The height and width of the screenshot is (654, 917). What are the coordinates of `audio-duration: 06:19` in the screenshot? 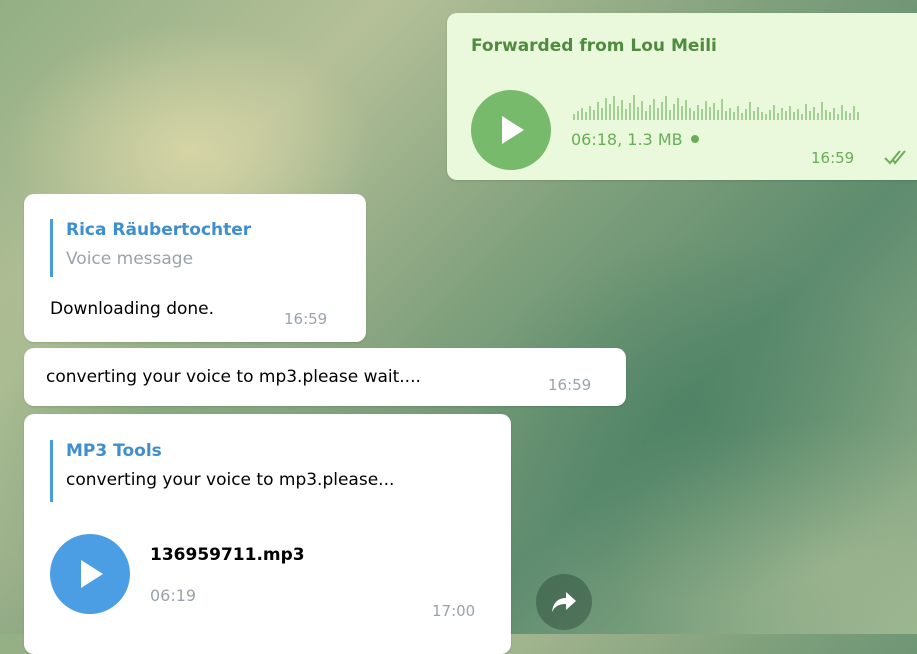 It's located at (173, 595).